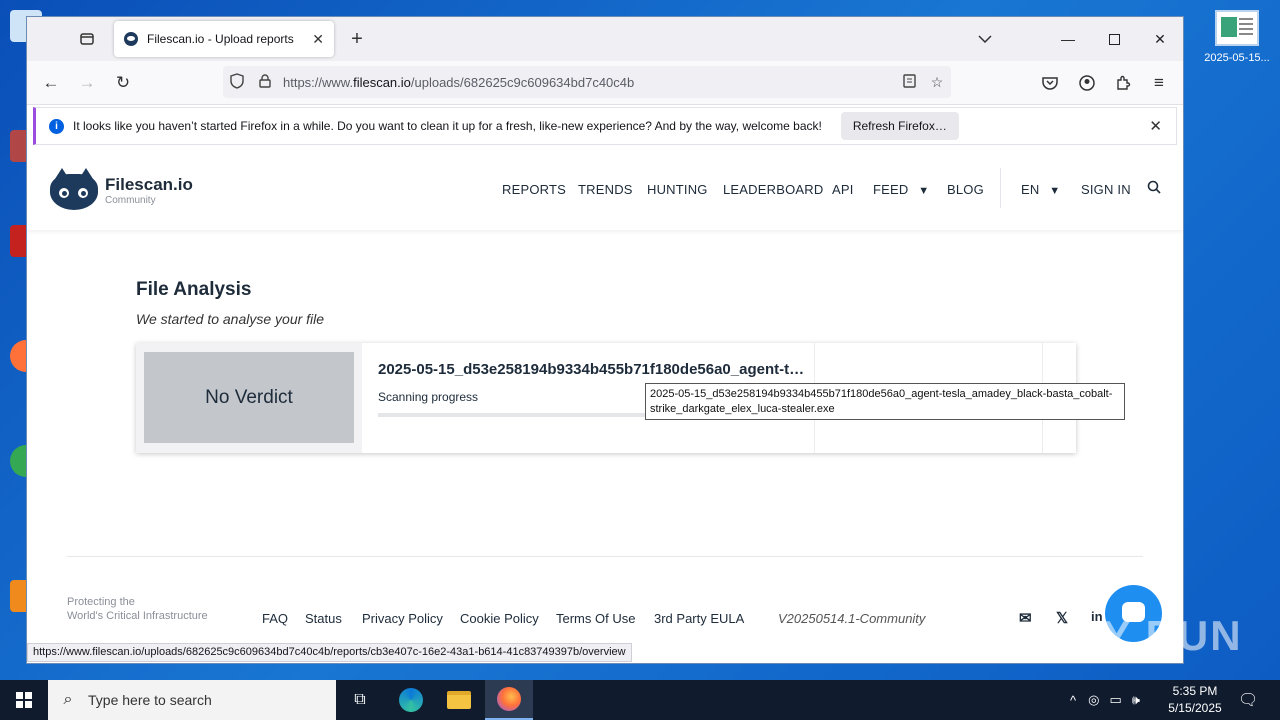 The image size is (1280, 720). I want to click on pocket-icon, so click(1050, 83).